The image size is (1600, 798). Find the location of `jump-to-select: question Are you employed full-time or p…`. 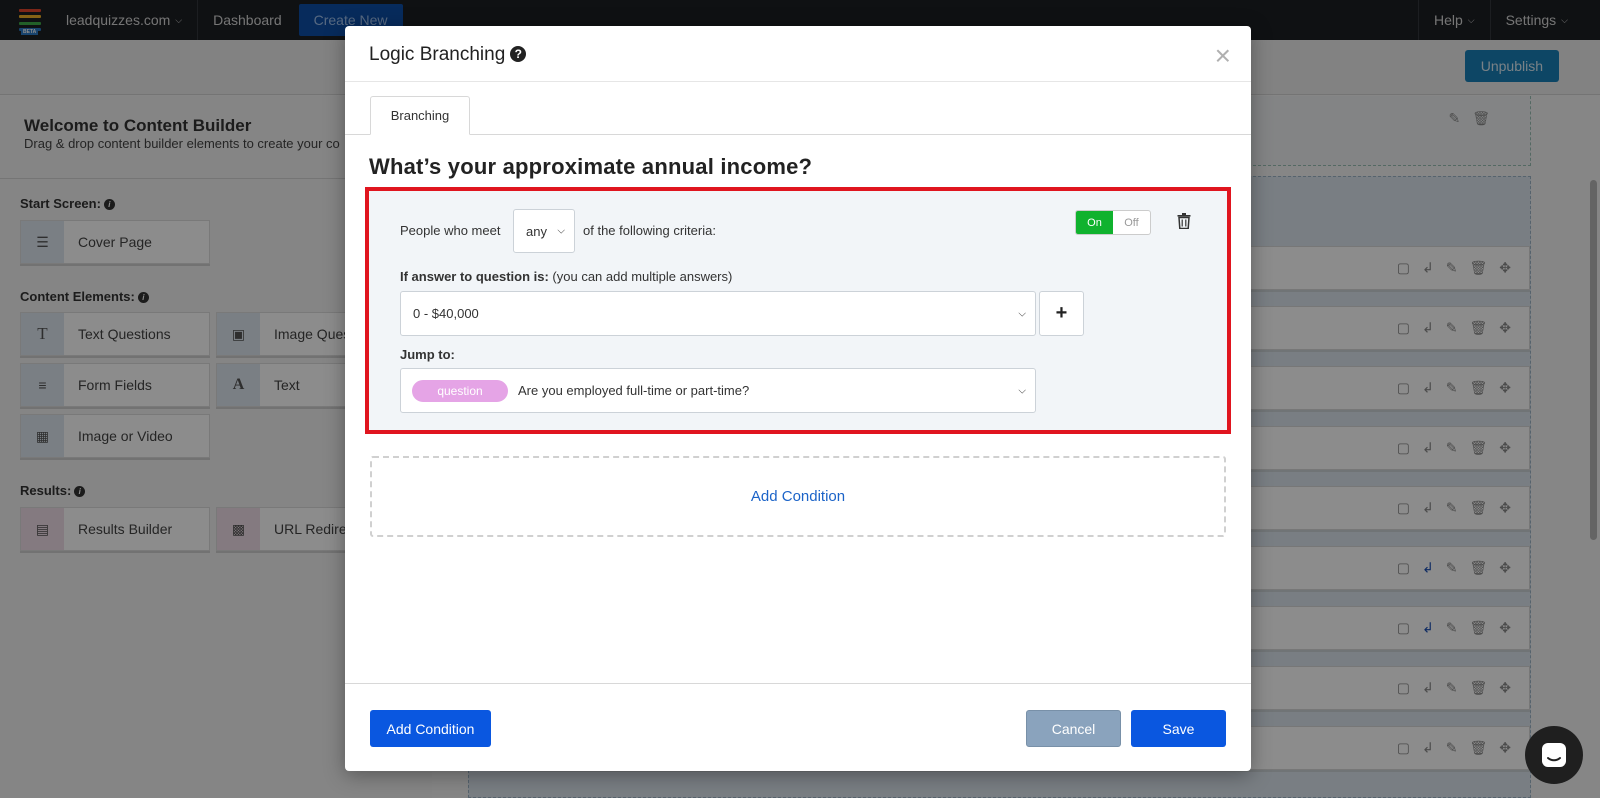

jump-to-select: question Are you employed full-time or p… is located at coordinates (718, 390).